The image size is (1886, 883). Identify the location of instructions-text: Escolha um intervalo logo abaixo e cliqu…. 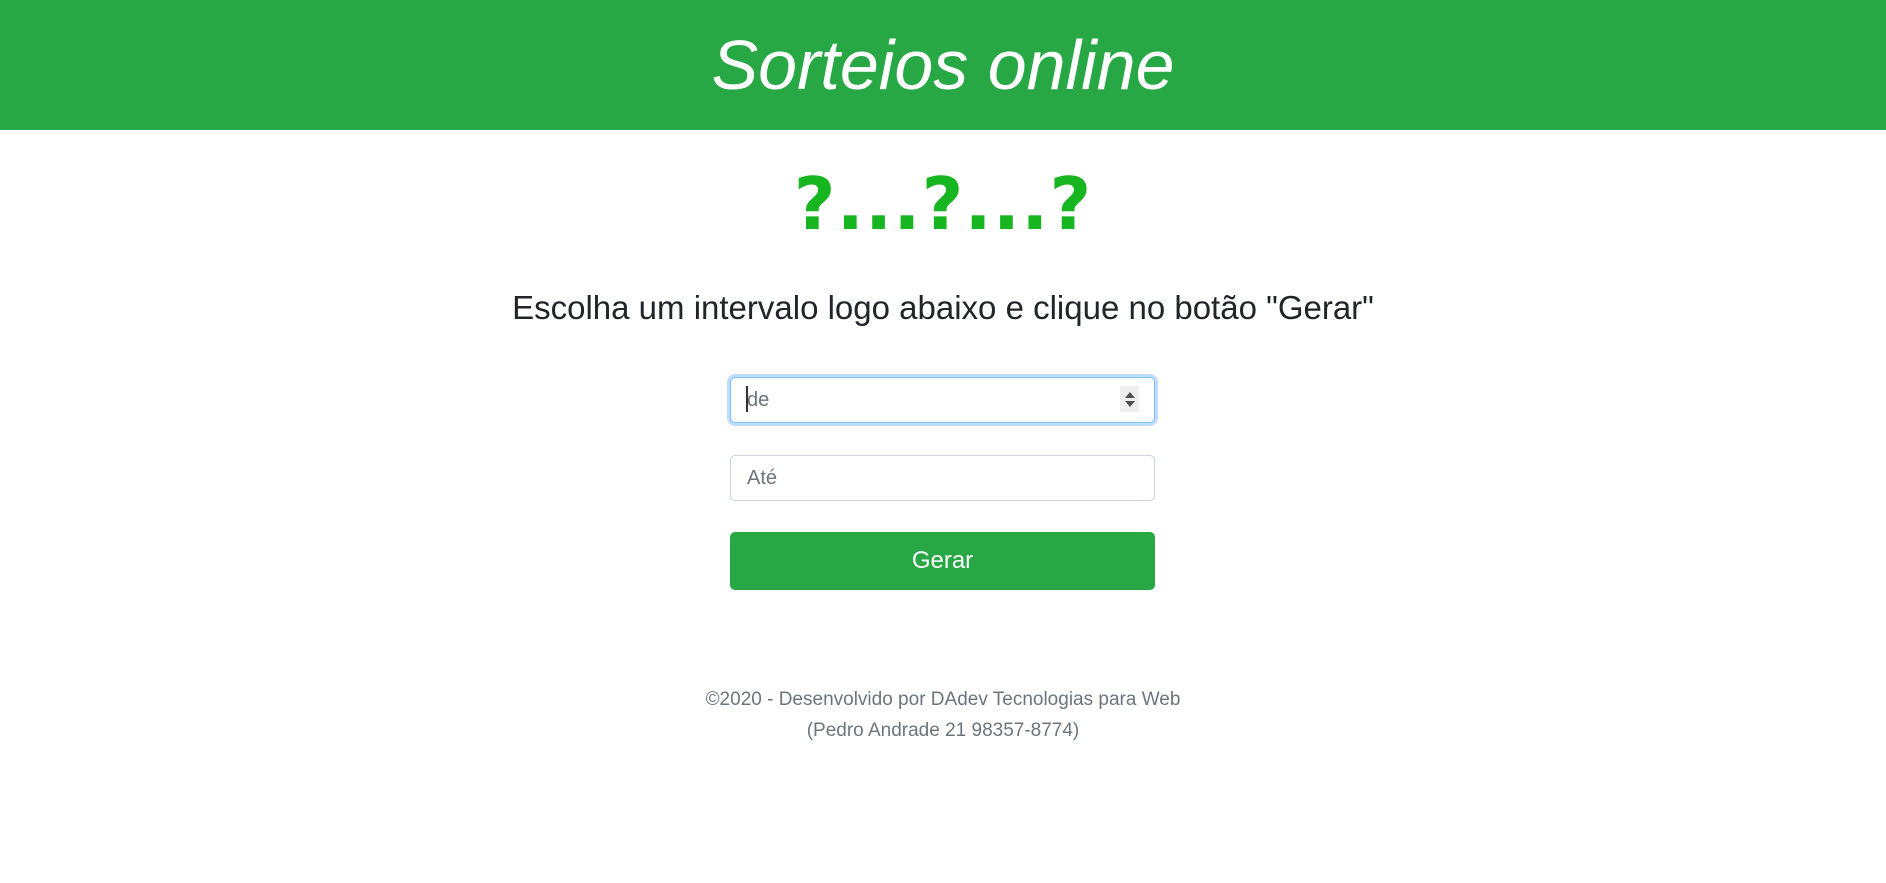
(943, 307).